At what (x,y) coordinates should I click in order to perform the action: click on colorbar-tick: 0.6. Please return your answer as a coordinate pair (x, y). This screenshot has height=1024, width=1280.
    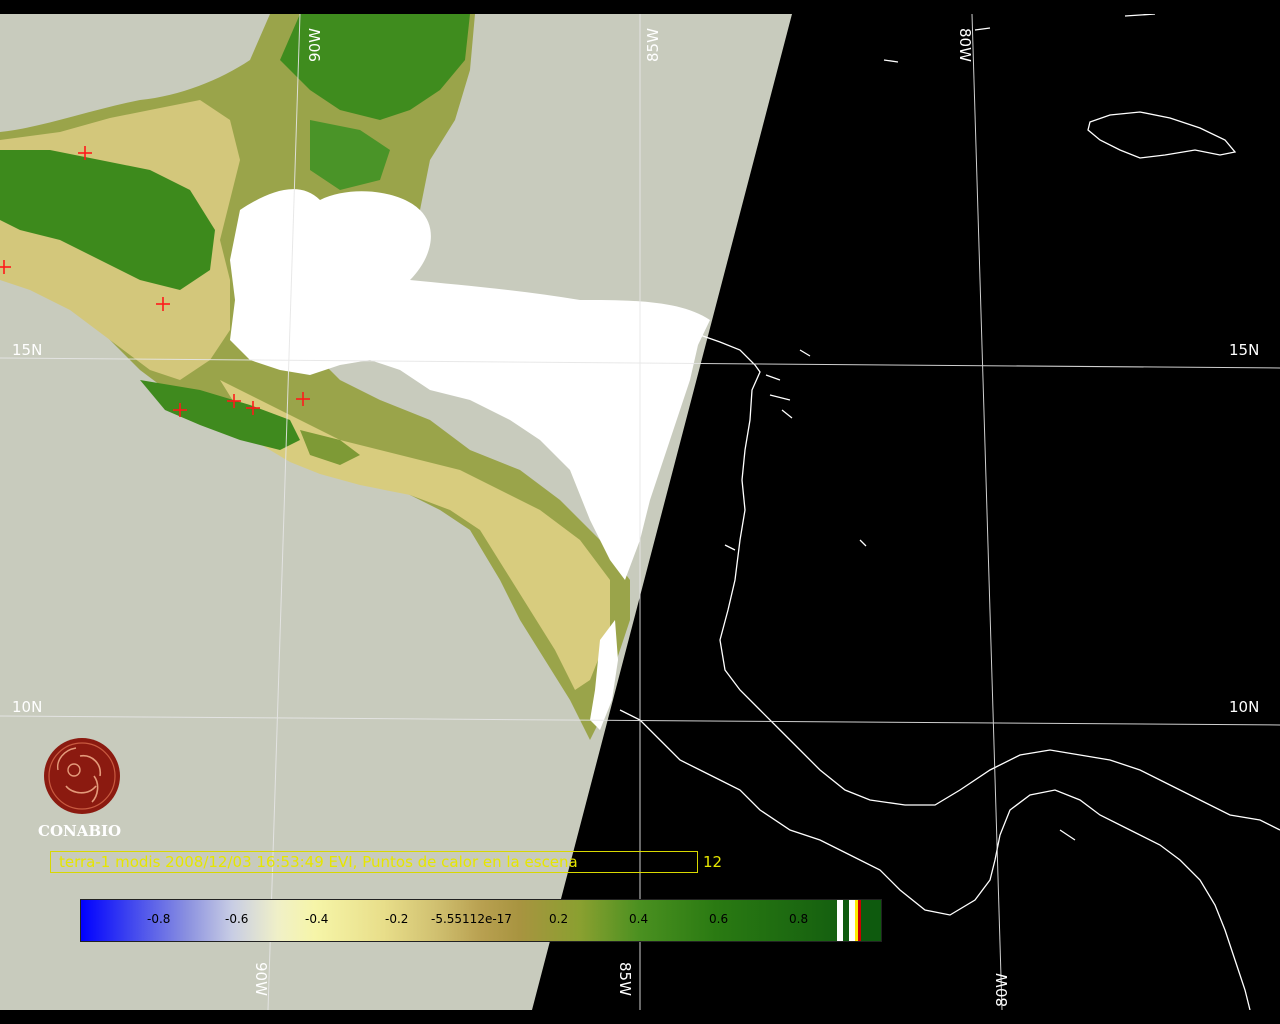
    Looking at the image, I should click on (719, 919).